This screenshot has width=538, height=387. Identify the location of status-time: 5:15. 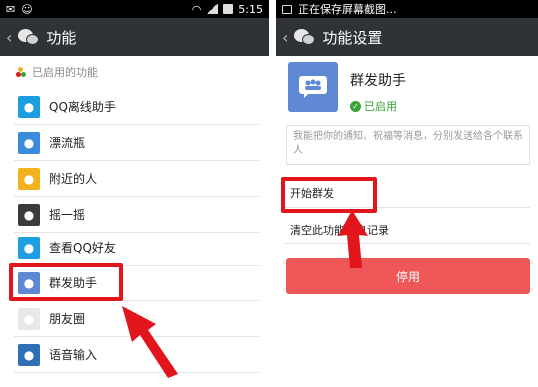
(250, 9).